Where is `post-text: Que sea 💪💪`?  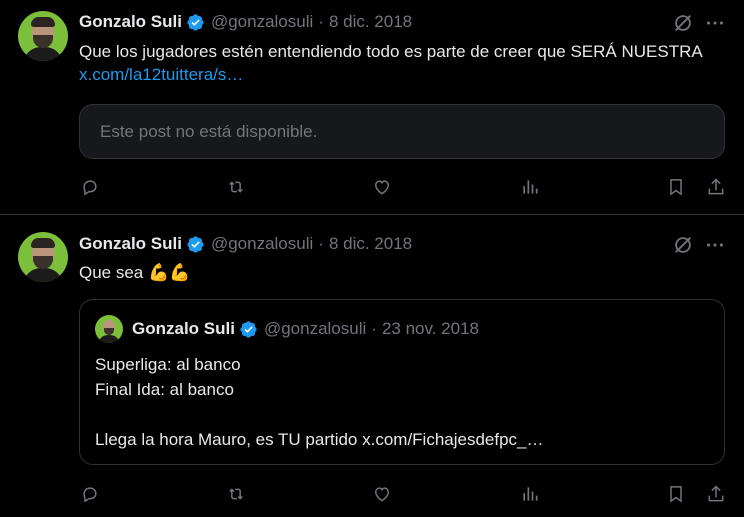
post-text: Que sea 💪💪 is located at coordinates (135, 272).